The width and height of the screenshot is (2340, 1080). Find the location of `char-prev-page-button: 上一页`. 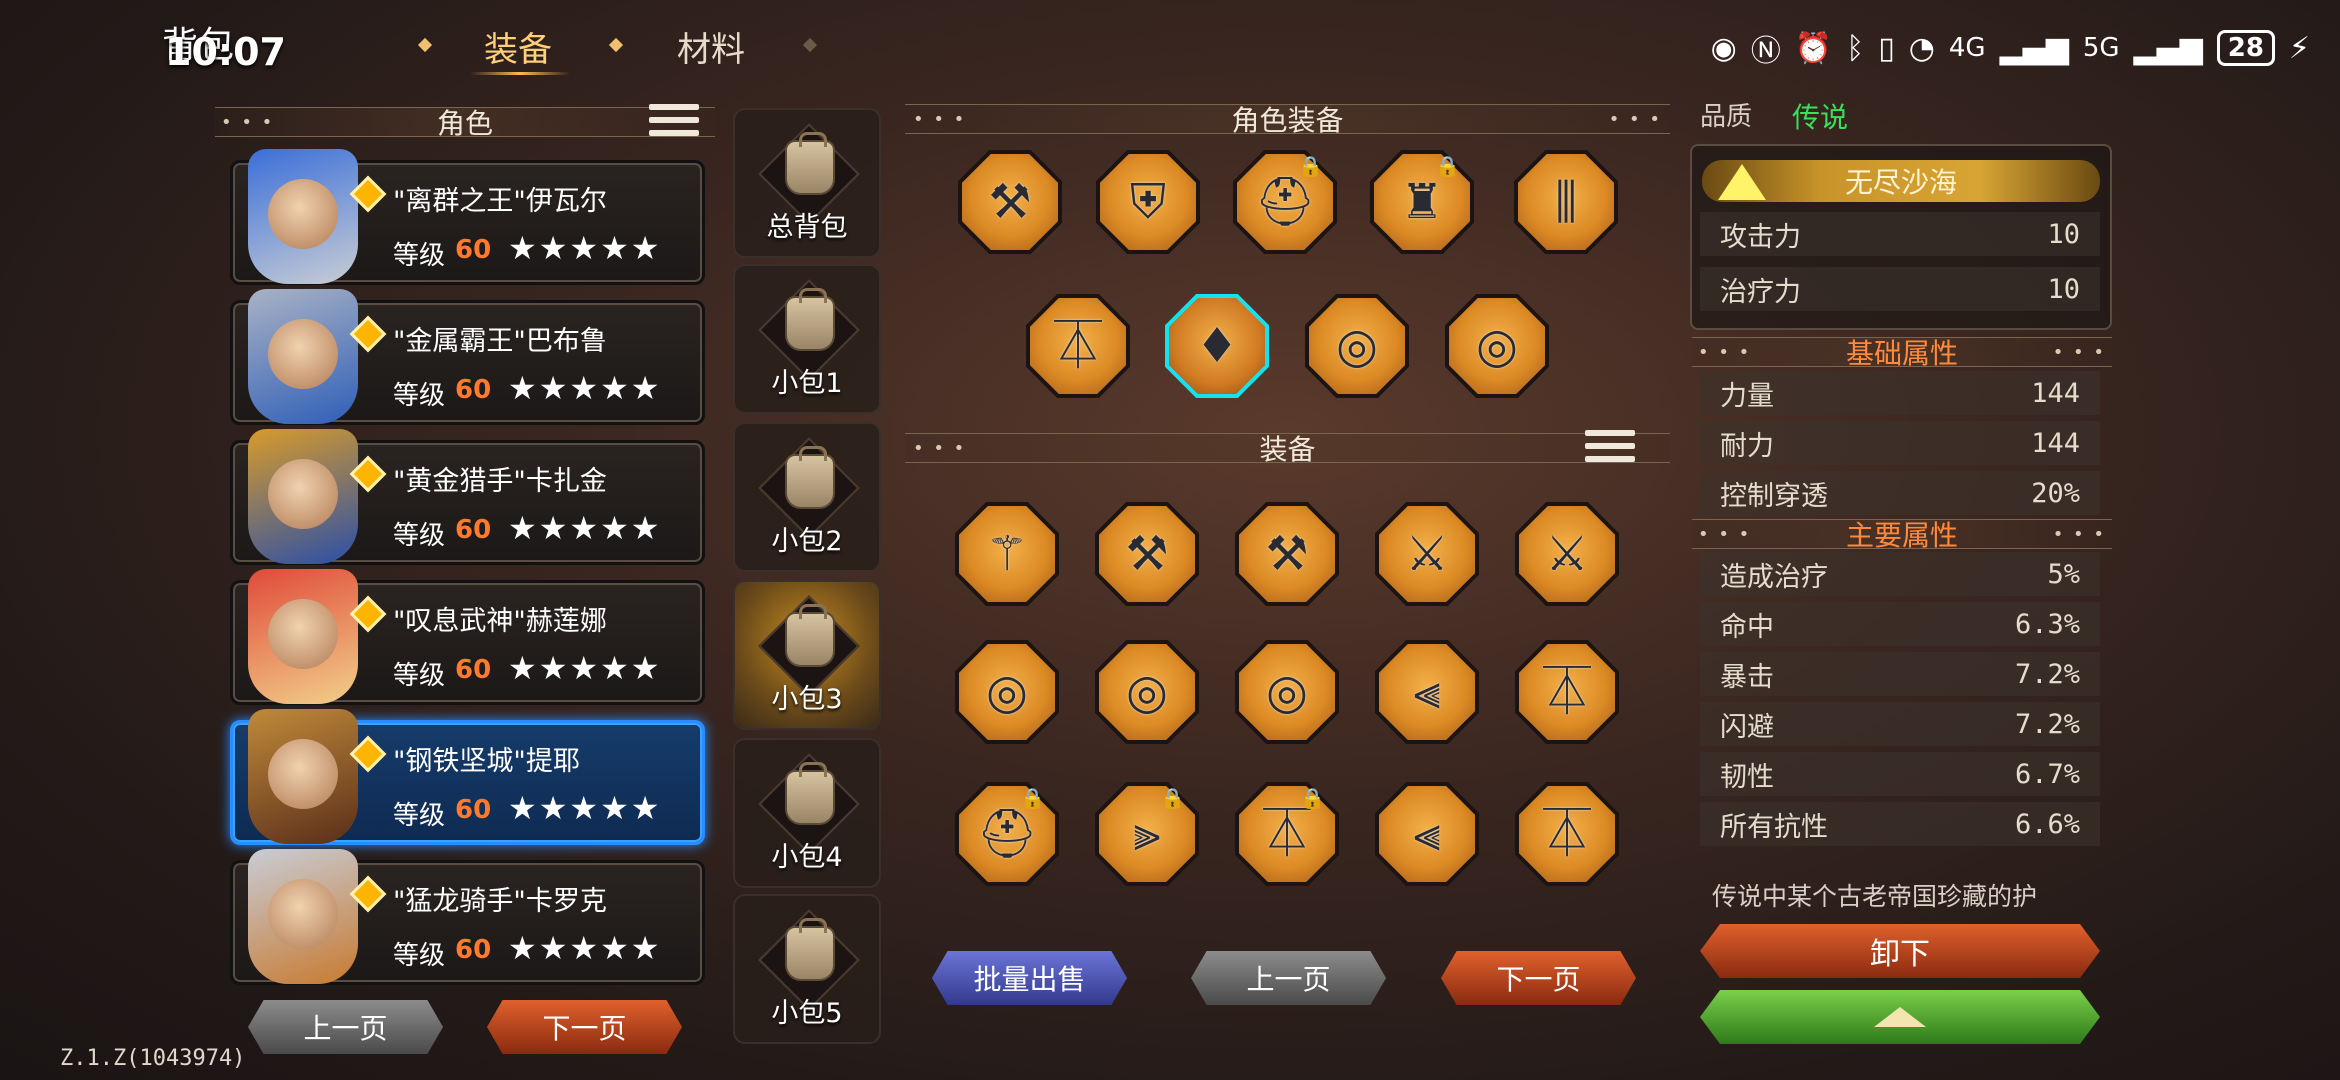

char-prev-page-button: 上一页 is located at coordinates (345, 1027).